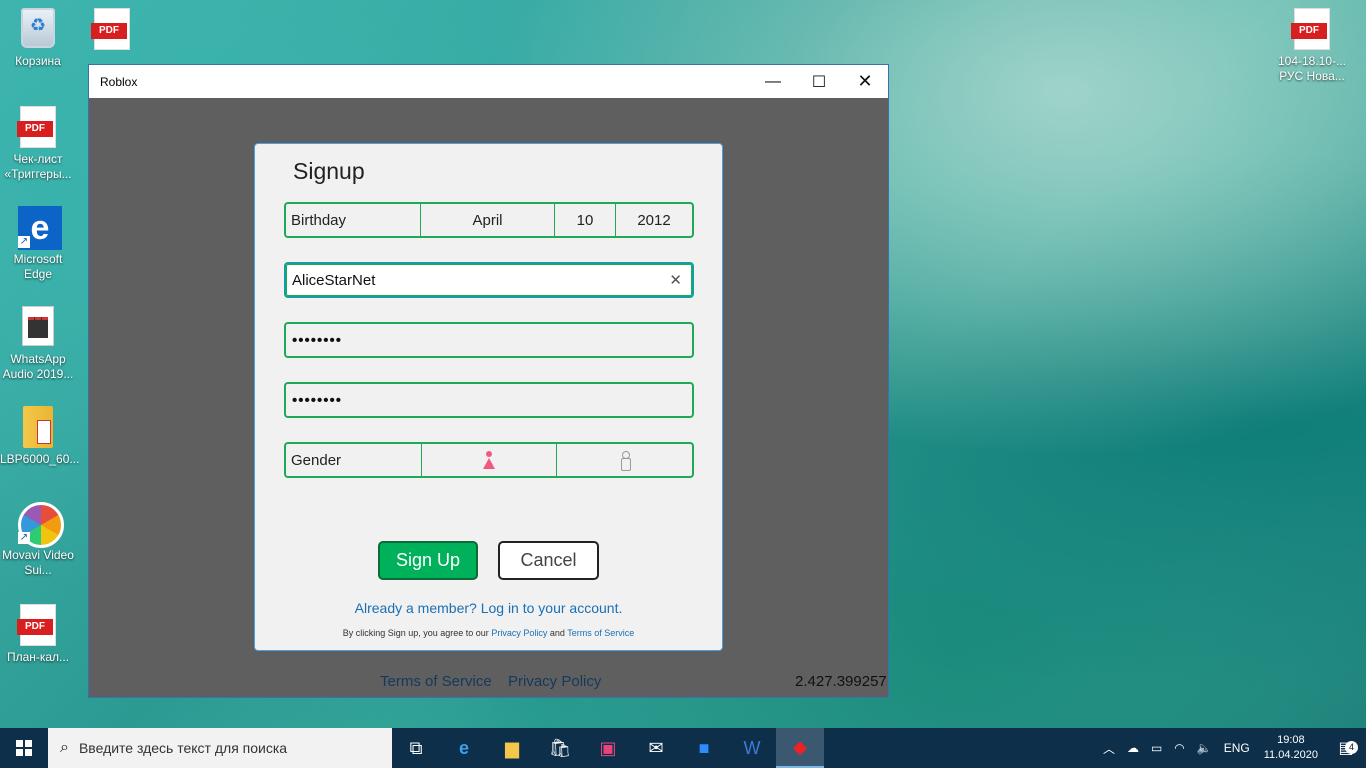 The image size is (1366, 768). I want to click on birthday-month-select: April, so click(488, 220).